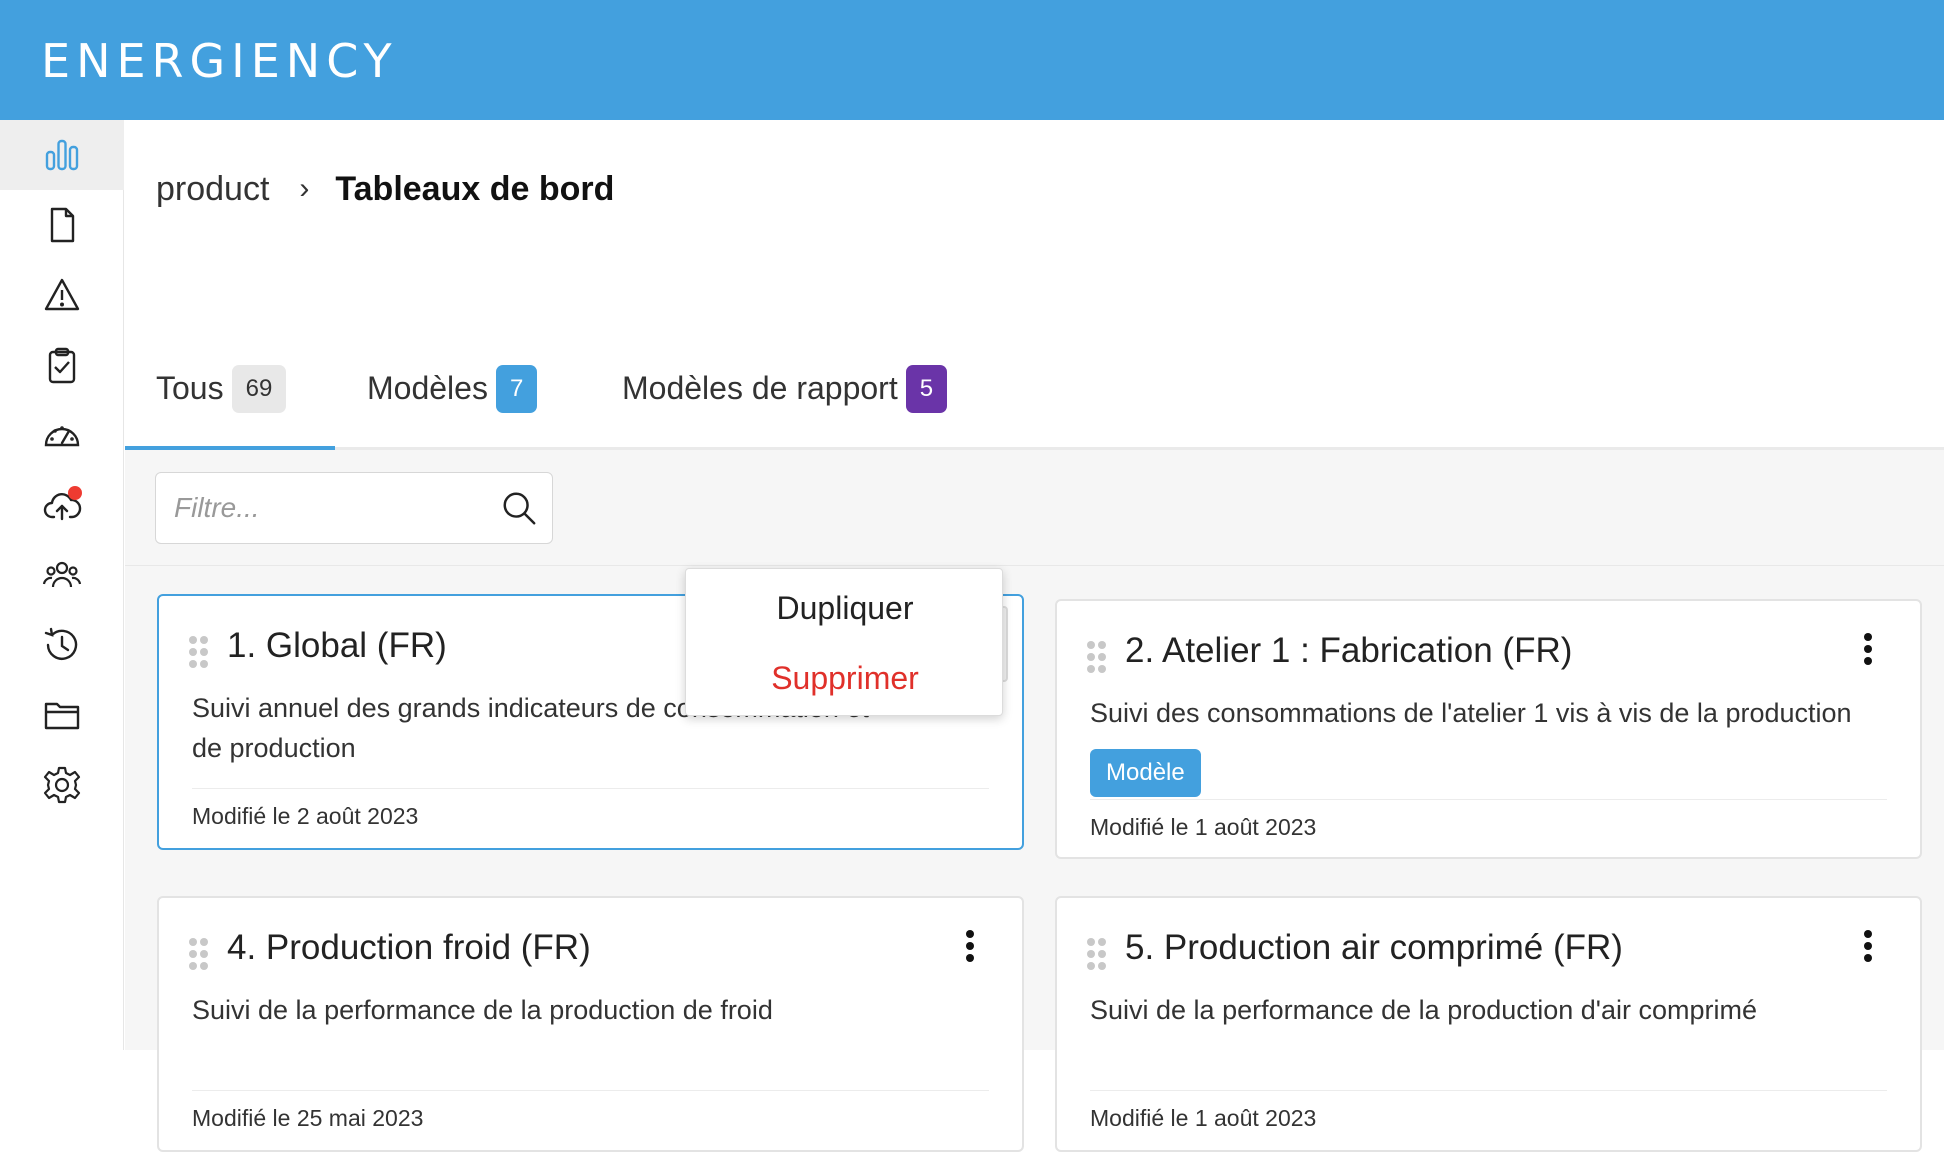  What do you see at coordinates (1145, 773) in the screenshot?
I see `template-tag: Modèle` at bounding box center [1145, 773].